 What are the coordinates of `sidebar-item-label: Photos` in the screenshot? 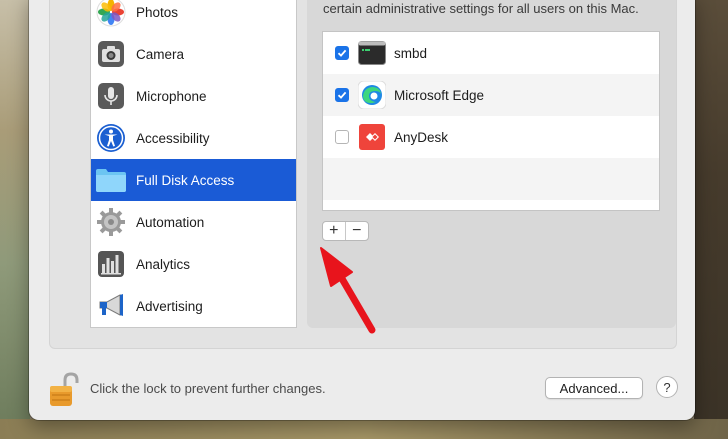 It's located at (157, 12).